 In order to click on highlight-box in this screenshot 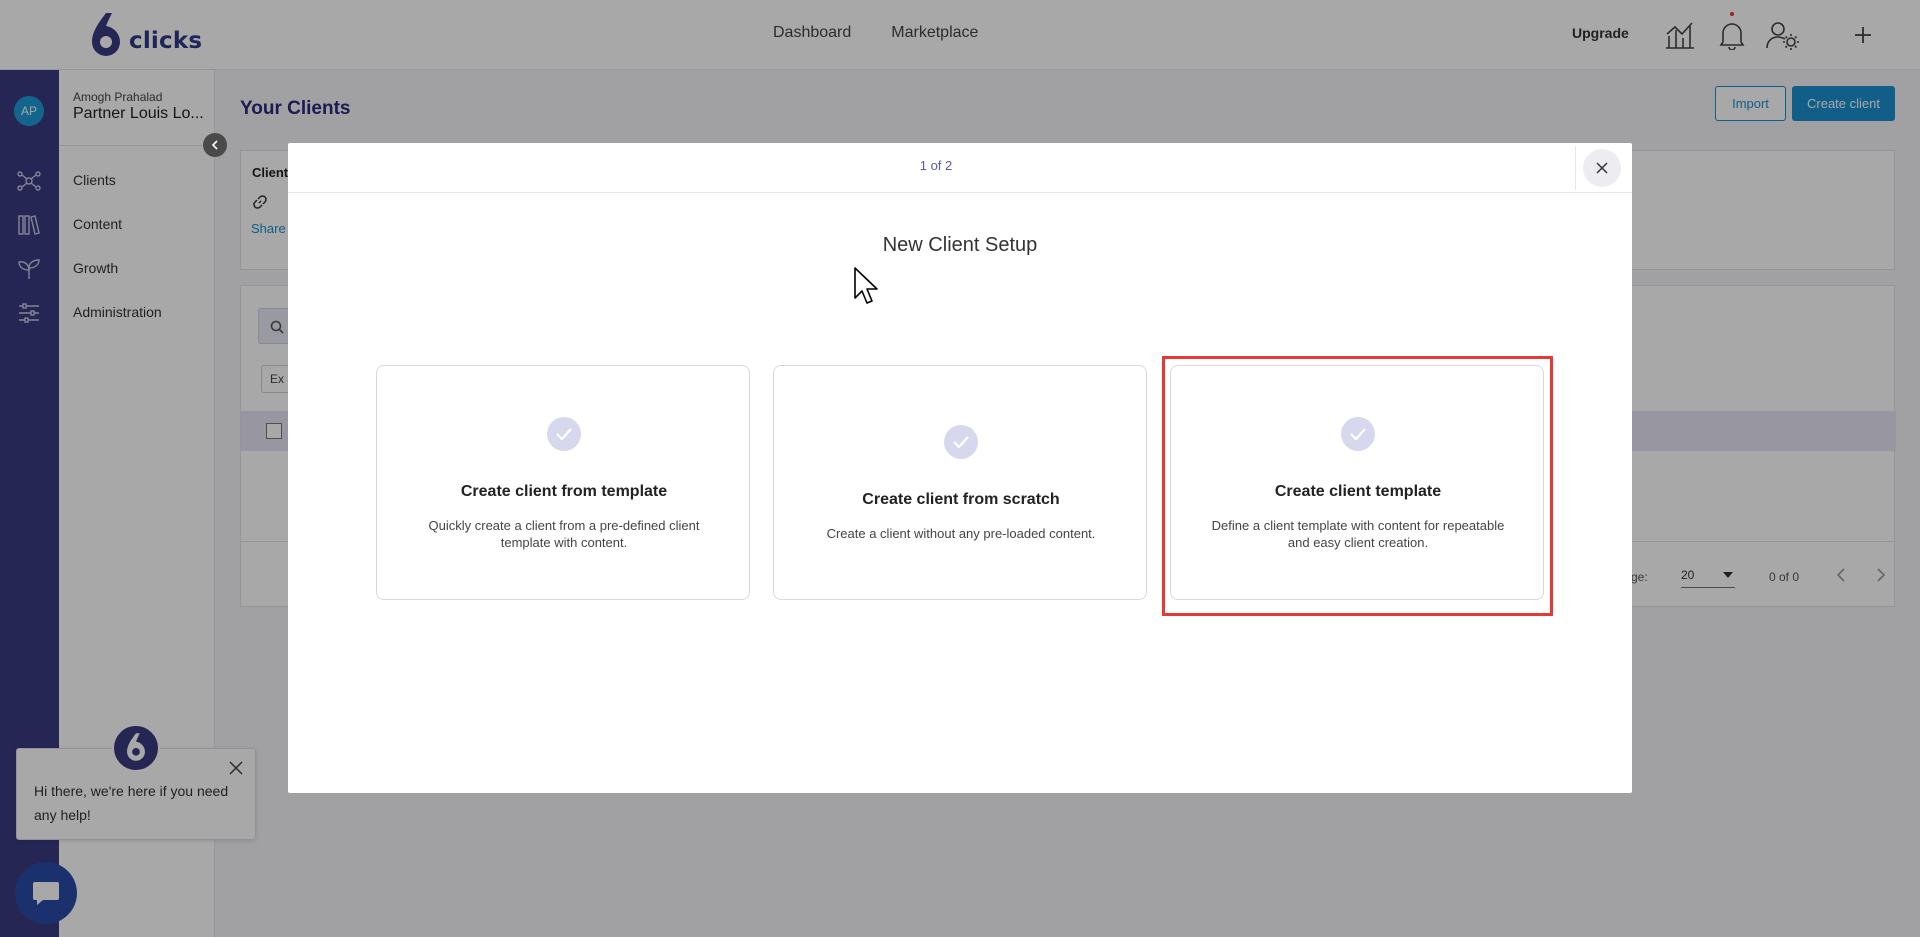, I will do `click(1357, 486)`.